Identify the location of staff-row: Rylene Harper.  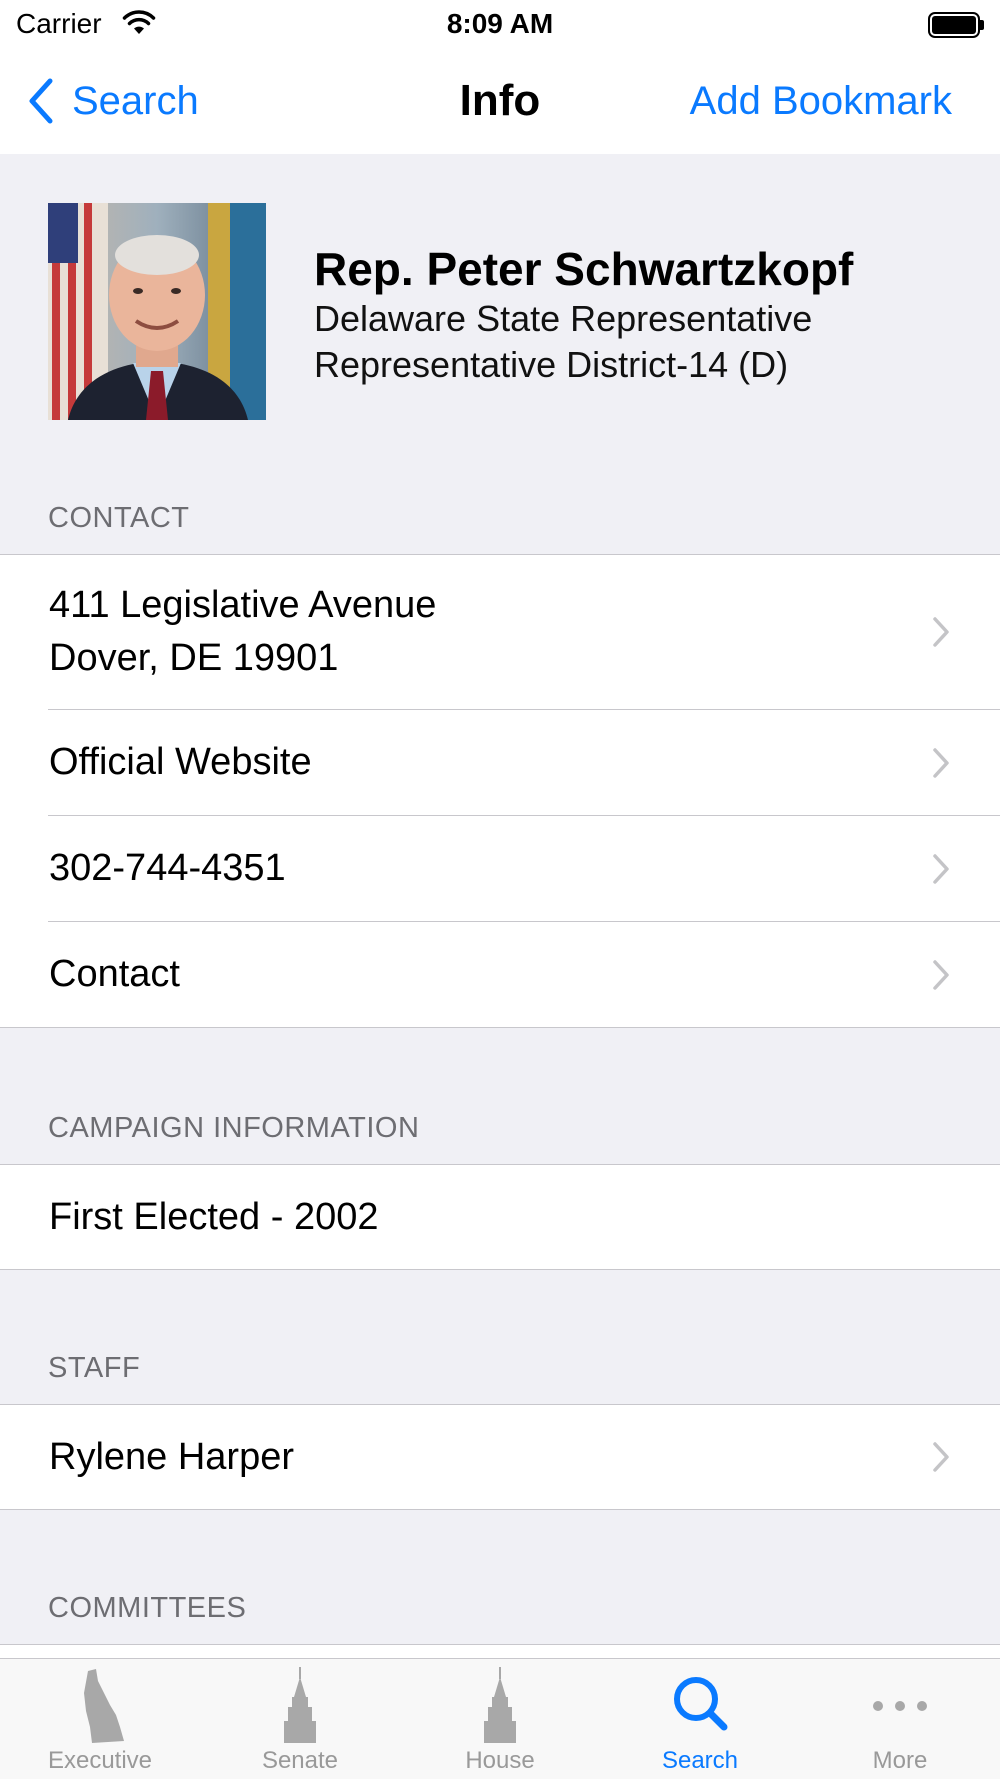
(500, 1457).